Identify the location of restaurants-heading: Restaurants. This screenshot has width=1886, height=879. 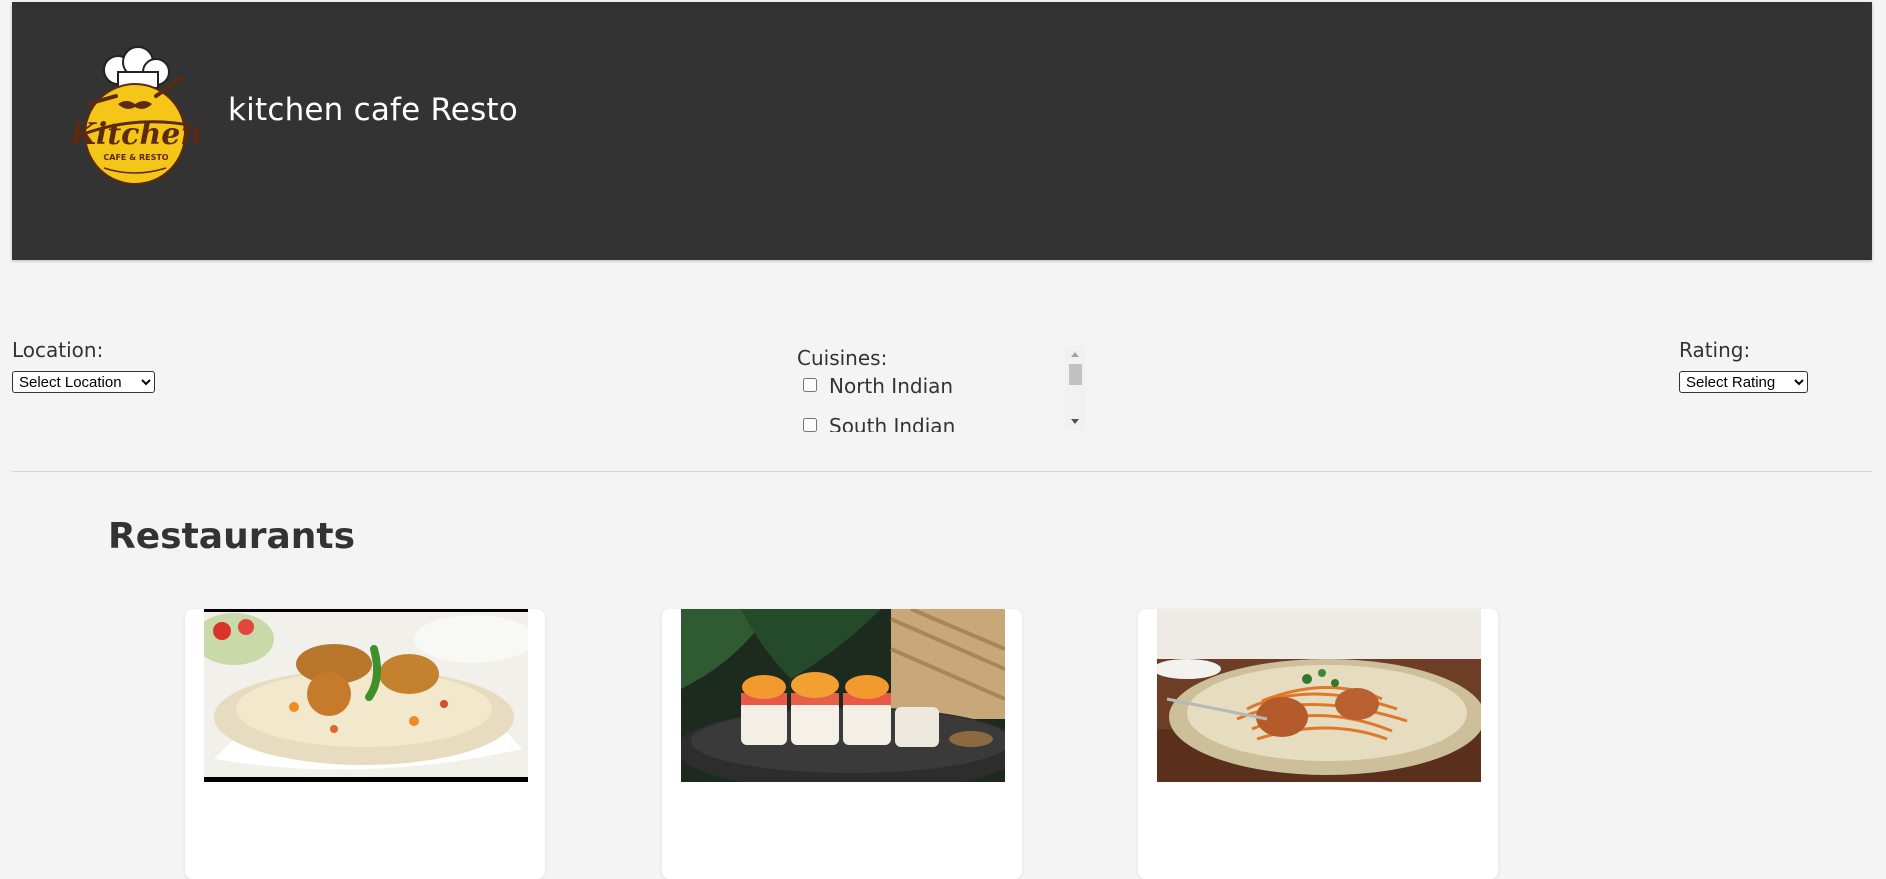
(232, 536).